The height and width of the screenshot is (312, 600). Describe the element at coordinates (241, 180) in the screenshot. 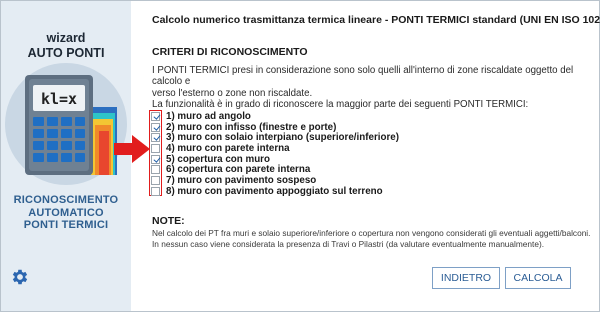

I see `criterion-label: 7) muro con pavimento sospeso` at that location.